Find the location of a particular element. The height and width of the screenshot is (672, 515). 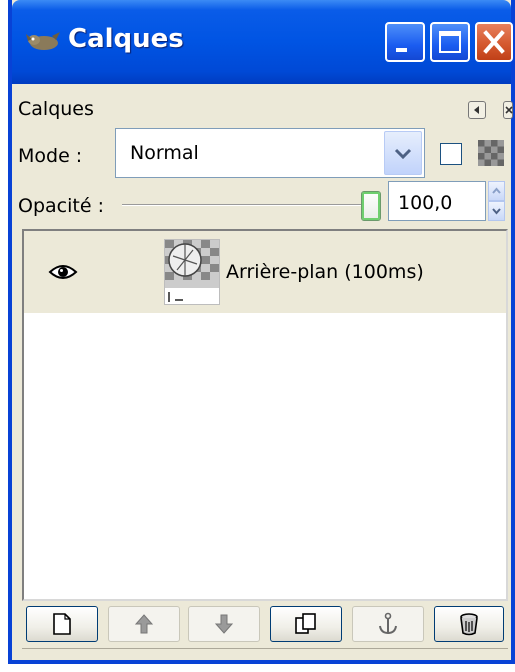

chevron-down-icon is located at coordinates (403, 154).